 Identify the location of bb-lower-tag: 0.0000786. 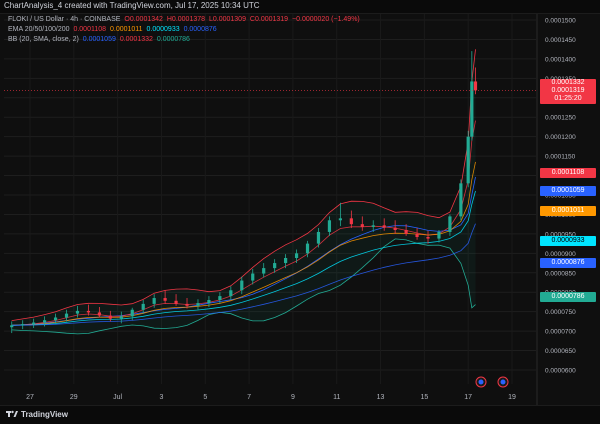
(568, 297).